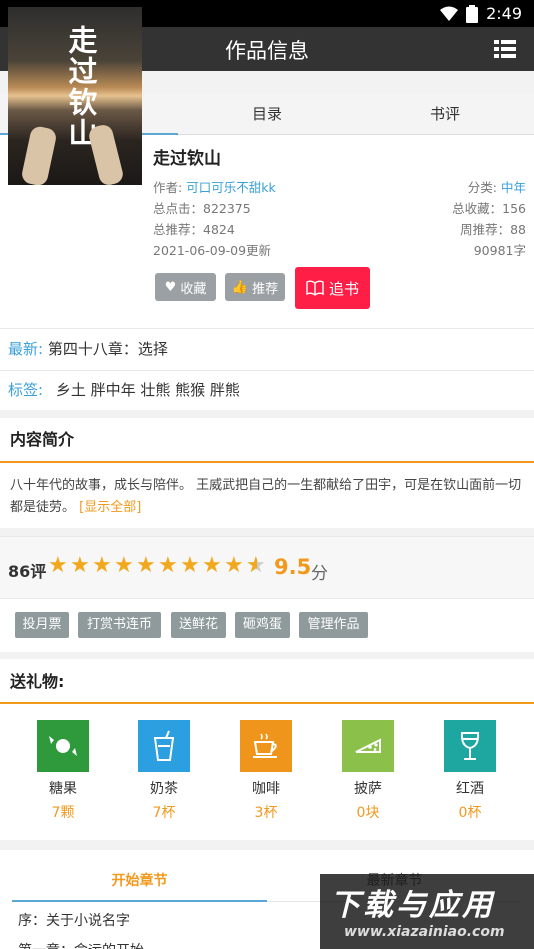  What do you see at coordinates (37, 681) in the screenshot?
I see `gifts-heading: 送礼物:` at bounding box center [37, 681].